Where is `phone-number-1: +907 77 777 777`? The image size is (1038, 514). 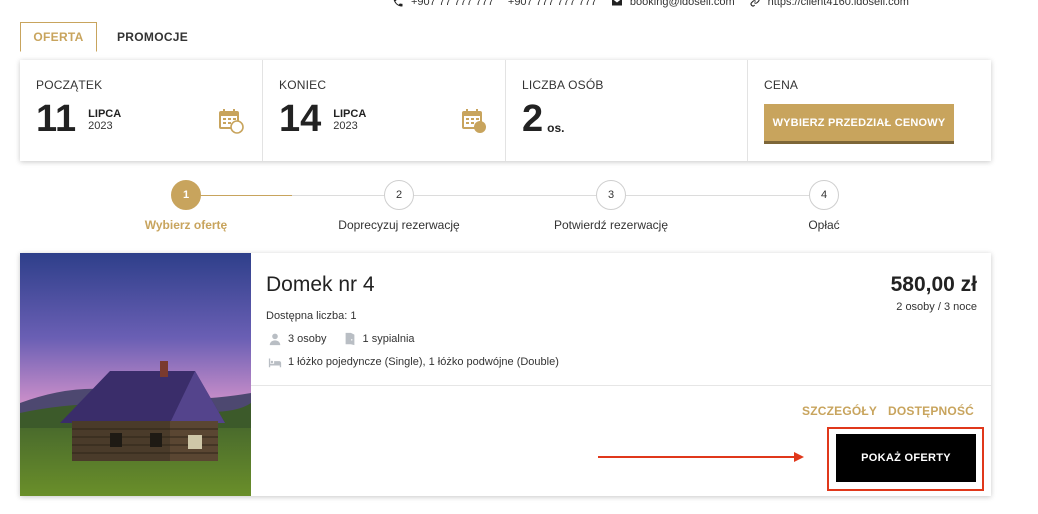
phone-number-1: +907 77 777 777 is located at coordinates (452, 4).